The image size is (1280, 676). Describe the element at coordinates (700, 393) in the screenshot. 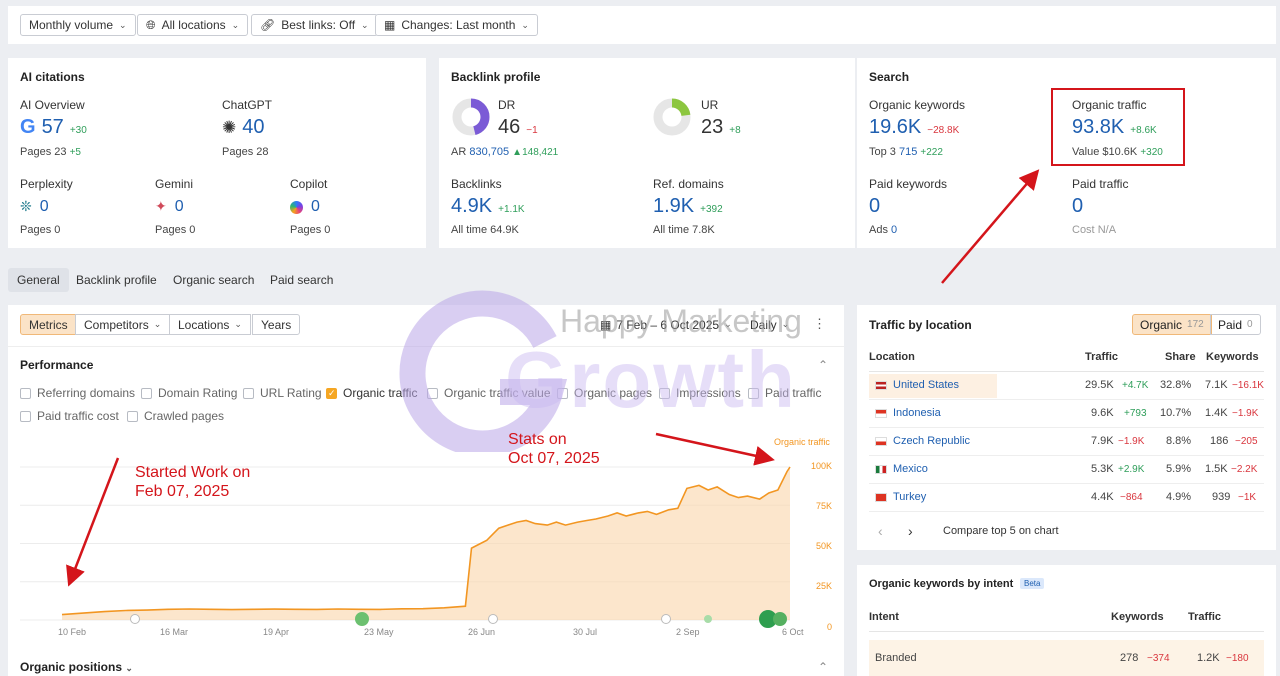

I see `checkbox-impressions: Impressions` at that location.